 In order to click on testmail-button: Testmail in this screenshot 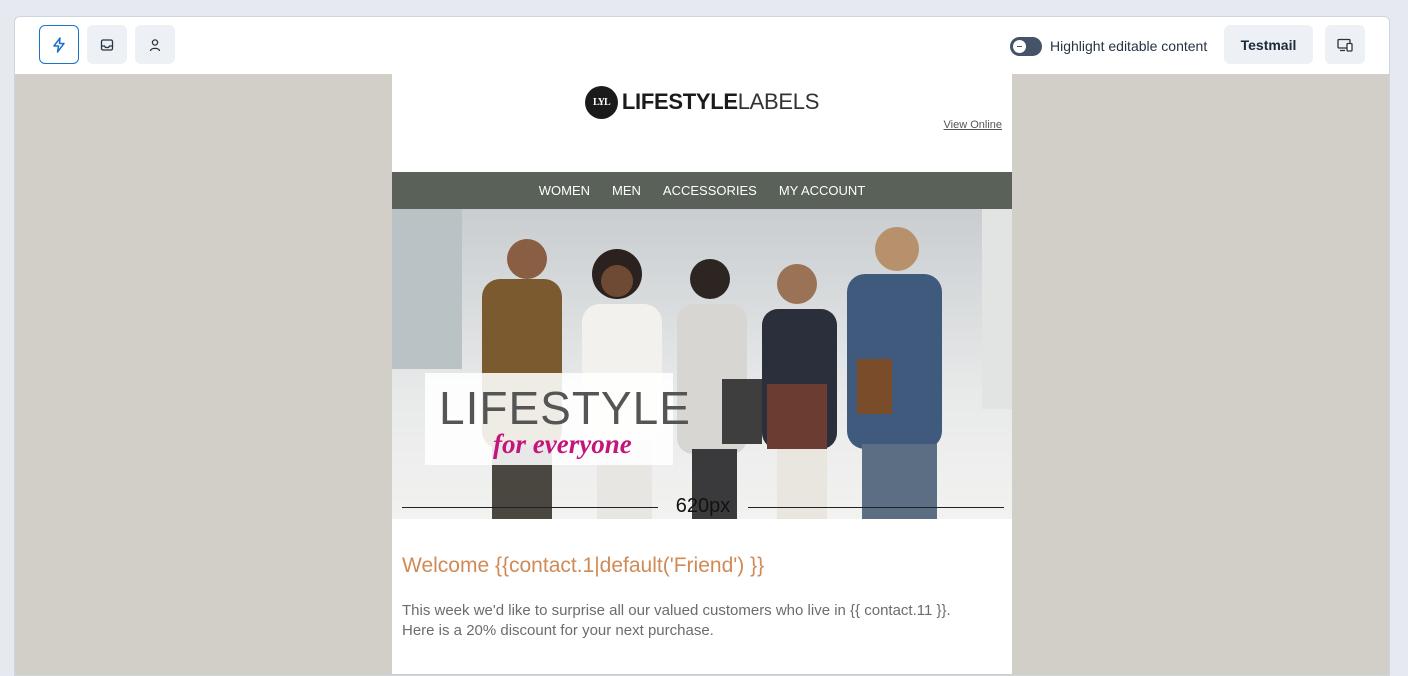, I will do `click(1268, 44)`.